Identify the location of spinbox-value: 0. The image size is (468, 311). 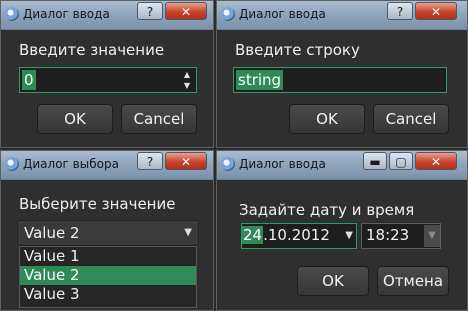
(29, 80).